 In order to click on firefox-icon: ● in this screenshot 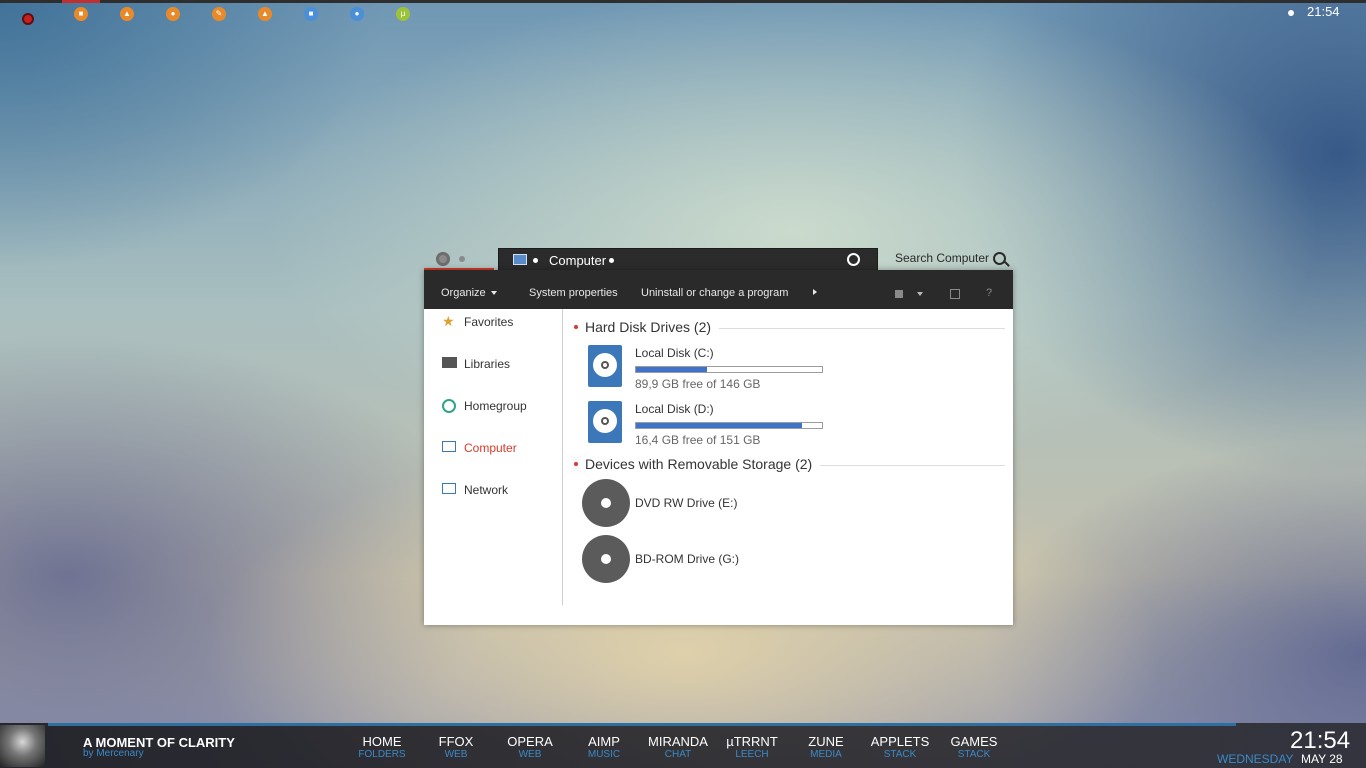, I will do `click(173, 14)`.